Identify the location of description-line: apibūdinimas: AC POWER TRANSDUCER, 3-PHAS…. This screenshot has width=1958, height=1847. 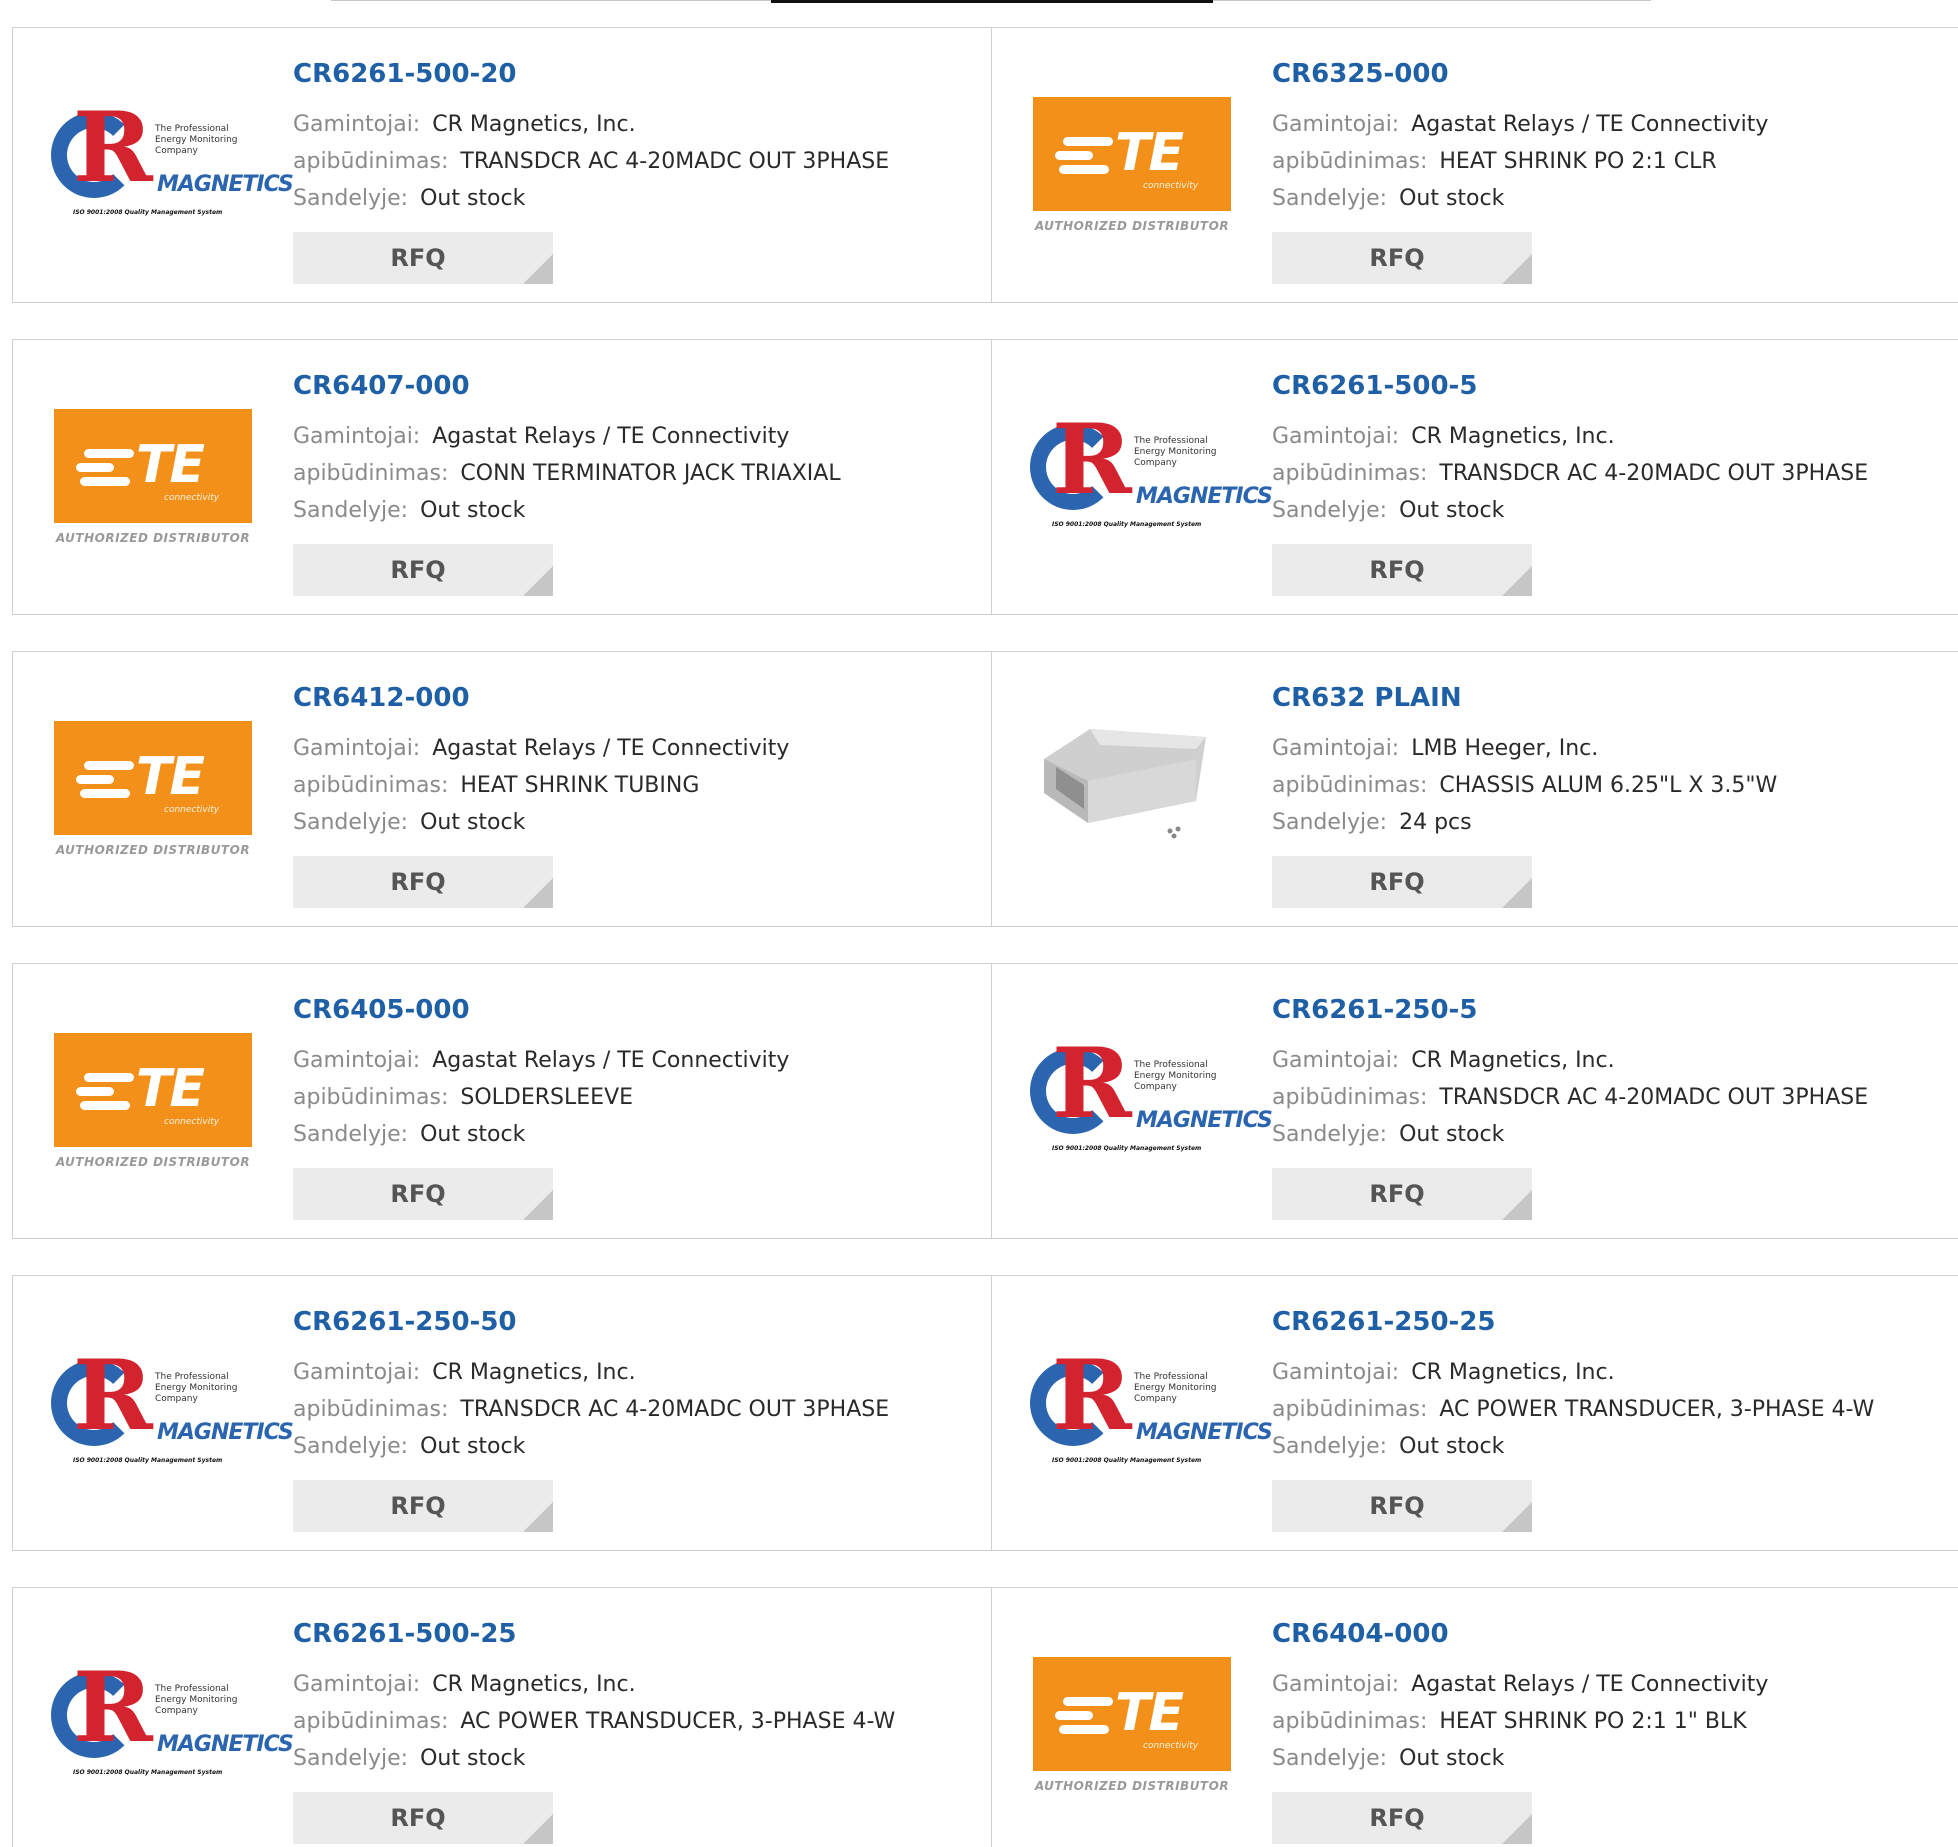
(1573, 1409).